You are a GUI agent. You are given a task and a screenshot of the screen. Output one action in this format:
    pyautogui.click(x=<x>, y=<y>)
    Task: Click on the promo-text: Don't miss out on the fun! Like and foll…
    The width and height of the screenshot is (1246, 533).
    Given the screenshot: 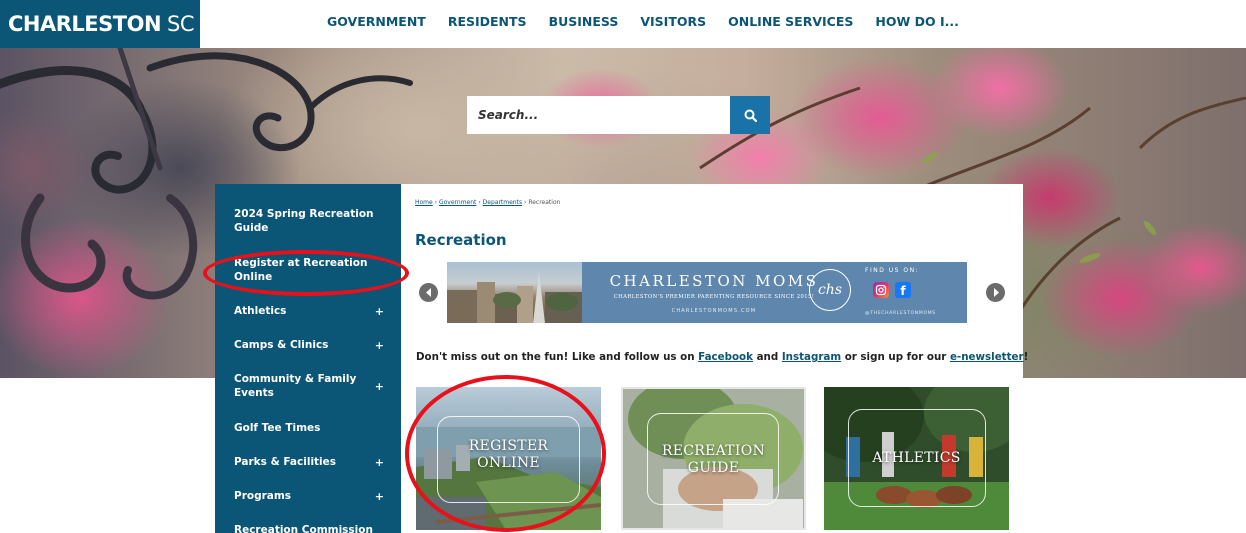 What is the action you would take?
    pyautogui.click(x=557, y=357)
    